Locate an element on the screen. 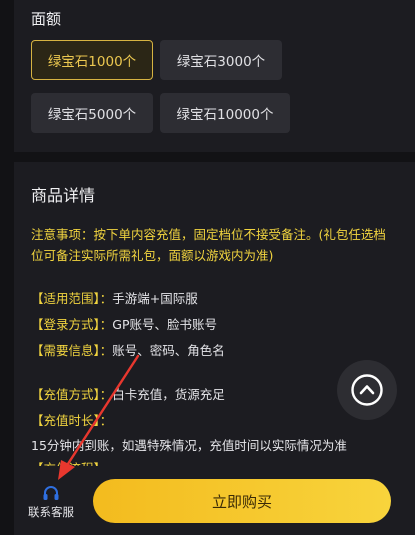 Image resolution: width=415 pixels, height=535 pixels. customer-service-button: 联系客服 is located at coordinates (51, 500).